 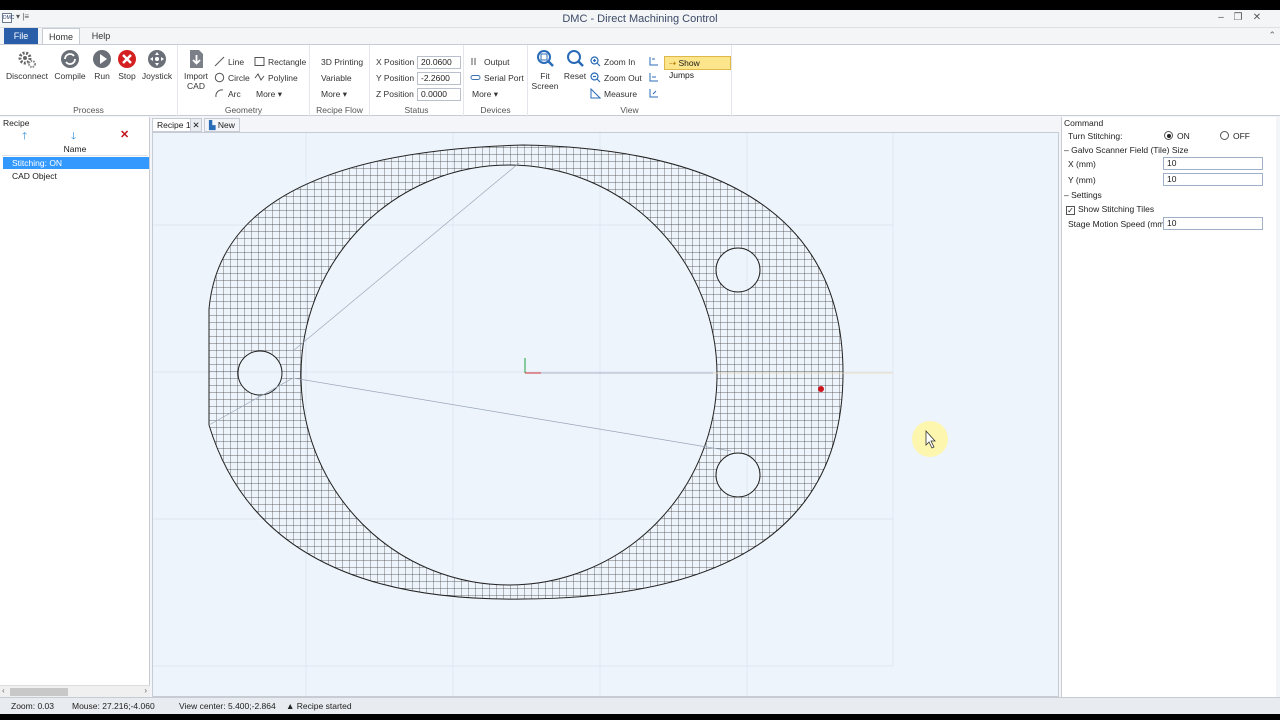 What do you see at coordinates (1213, 163) in the screenshot?
I see `tile-x-field: 10` at bounding box center [1213, 163].